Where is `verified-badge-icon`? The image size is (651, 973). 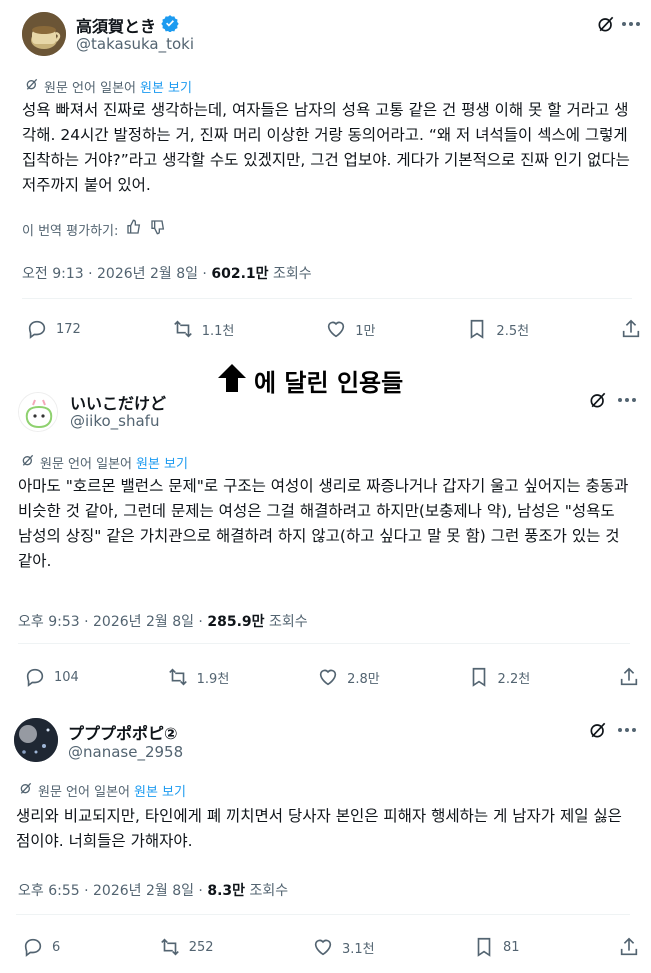
verified-badge-icon is located at coordinates (170, 25).